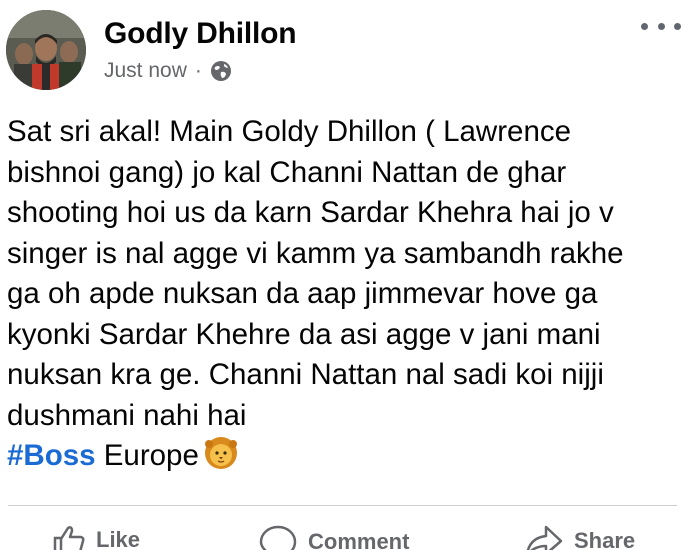 The height and width of the screenshot is (550, 685). I want to click on avatar-photo, so click(46, 50).